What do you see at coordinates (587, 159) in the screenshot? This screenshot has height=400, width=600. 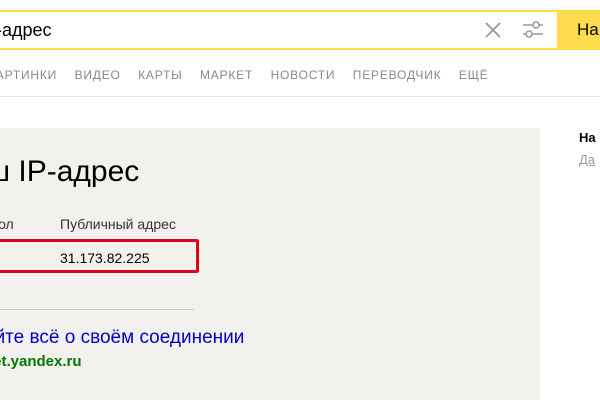 I see `right-column-link: Да` at bounding box center [587, 159].